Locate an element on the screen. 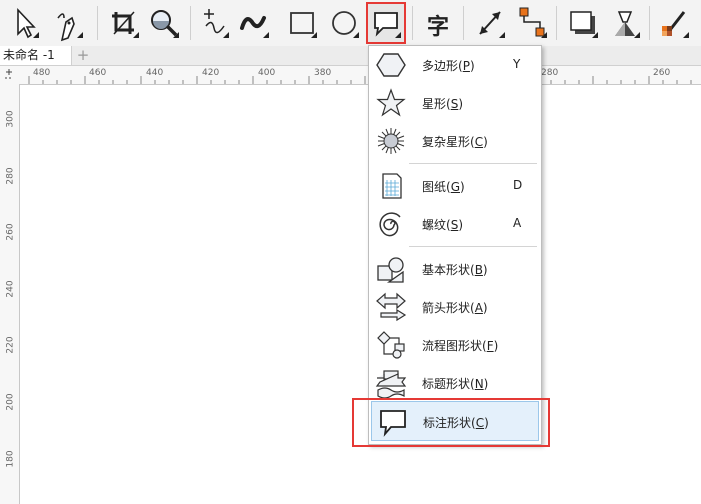 This screenshot has height=504, width=701. document-tab: 未命名 -1 is located at coordinates (36, 55).